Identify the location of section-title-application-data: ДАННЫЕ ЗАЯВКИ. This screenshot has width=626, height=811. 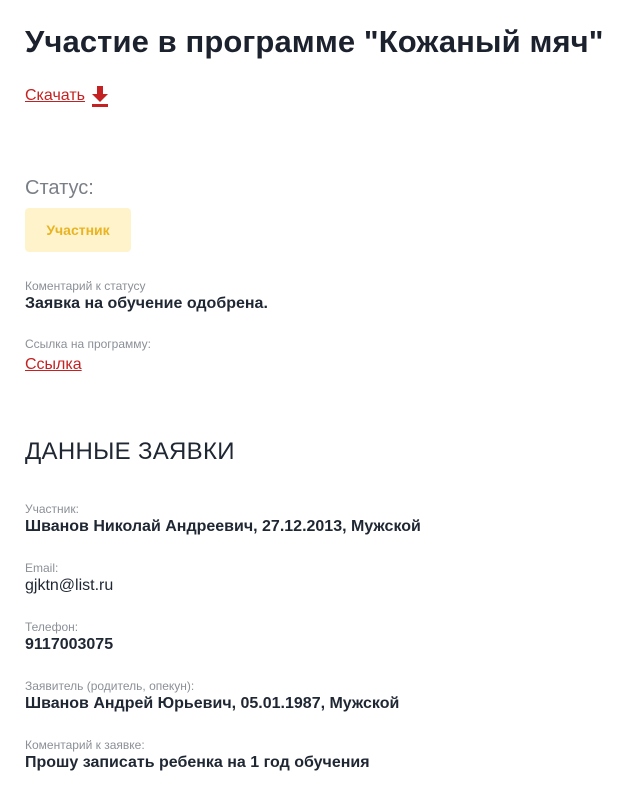
(130, 451).